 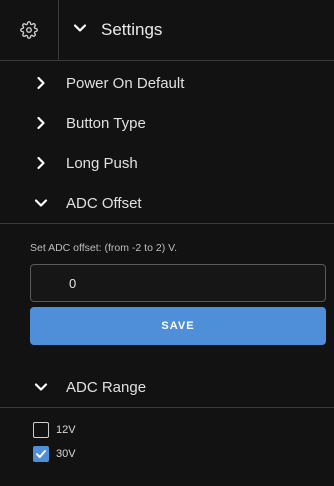 I want to click on section-power-on-default: Power On Default, so click(x=167, y=83).